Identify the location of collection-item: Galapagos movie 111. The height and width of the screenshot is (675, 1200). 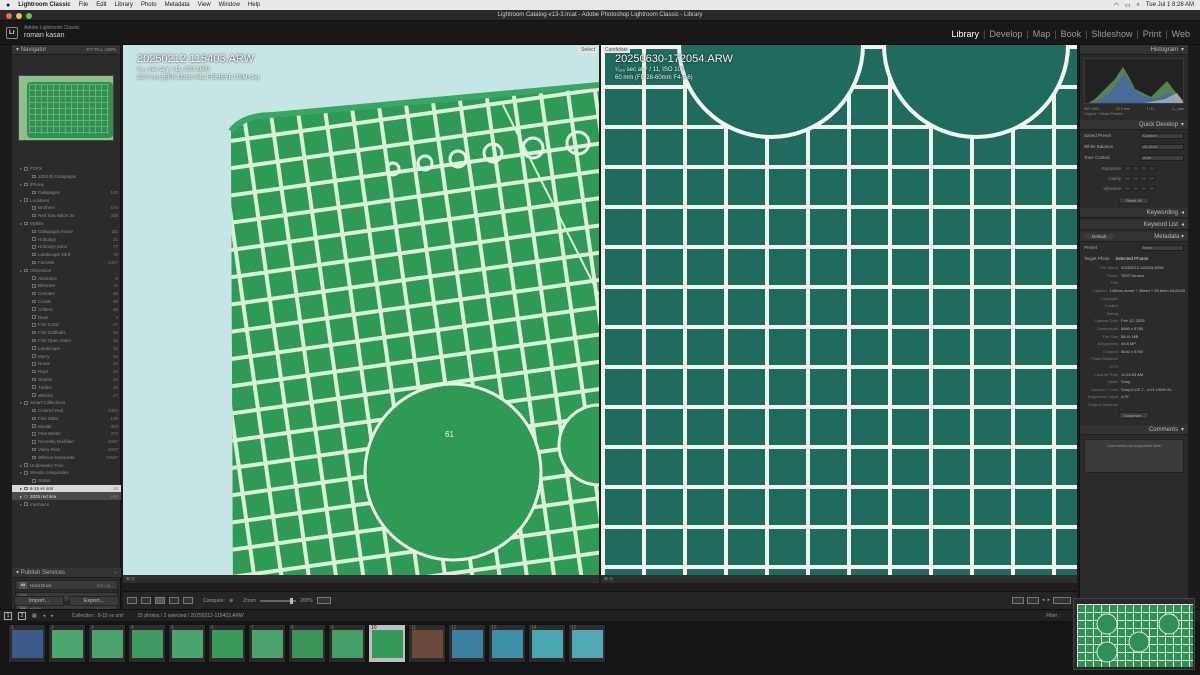
(66, 231).